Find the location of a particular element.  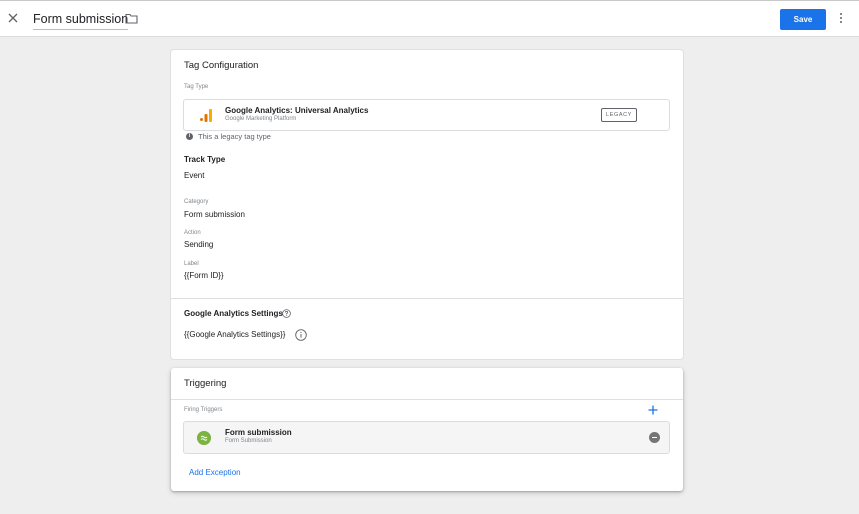

form-trigger-icon is located at coordinates (204, 438).